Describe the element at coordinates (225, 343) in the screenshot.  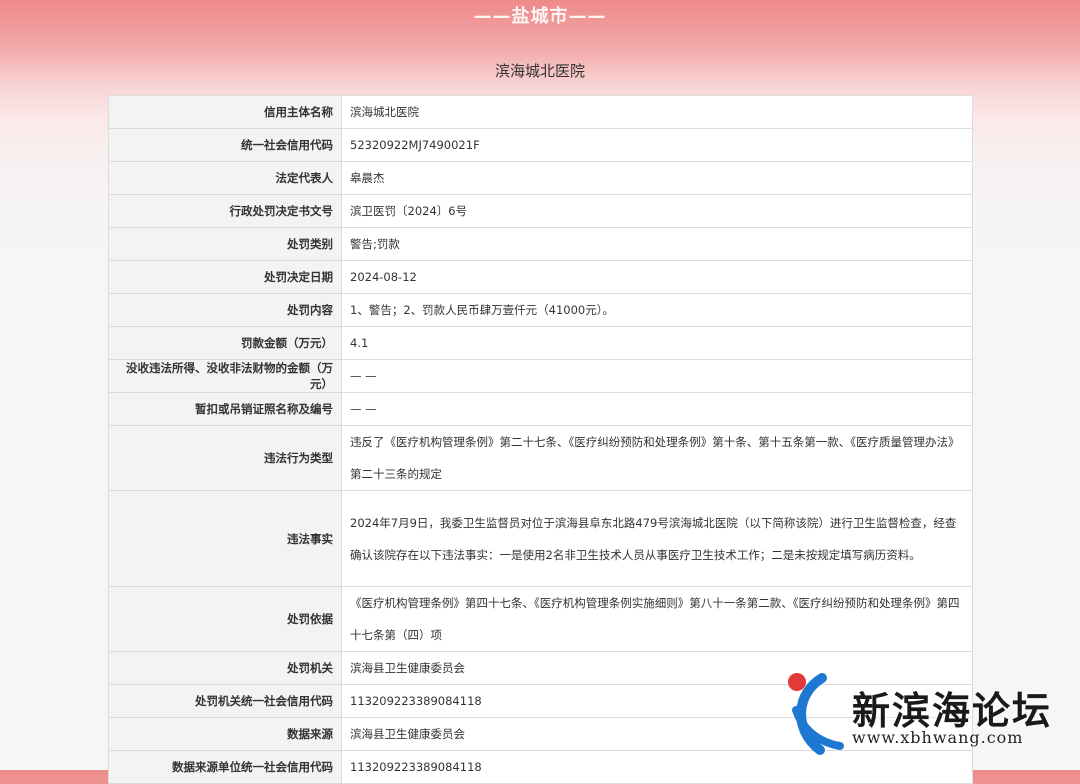
I see `row-label: 罚款金额（万元）` at that location.